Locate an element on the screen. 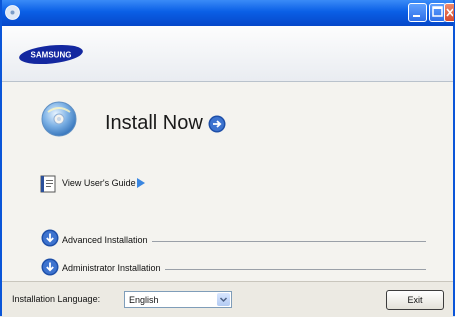 This screenshot has height=317, width=455. chevron-down-icon is located at coordinates (223, 300).